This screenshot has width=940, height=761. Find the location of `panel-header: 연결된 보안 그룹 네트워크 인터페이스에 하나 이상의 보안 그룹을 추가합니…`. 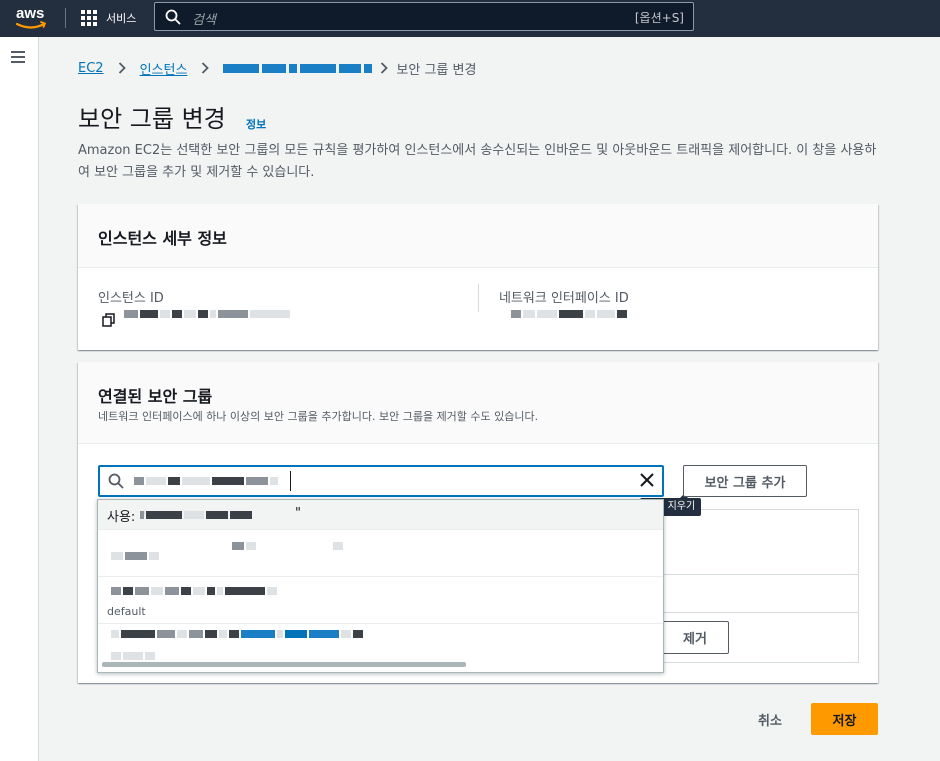

panel-header: 연결된 보안 그룹 네트워크 인터페이스에 하나 이상의 보안 그룹을 추가합니… is located at coordinates (478, 403).